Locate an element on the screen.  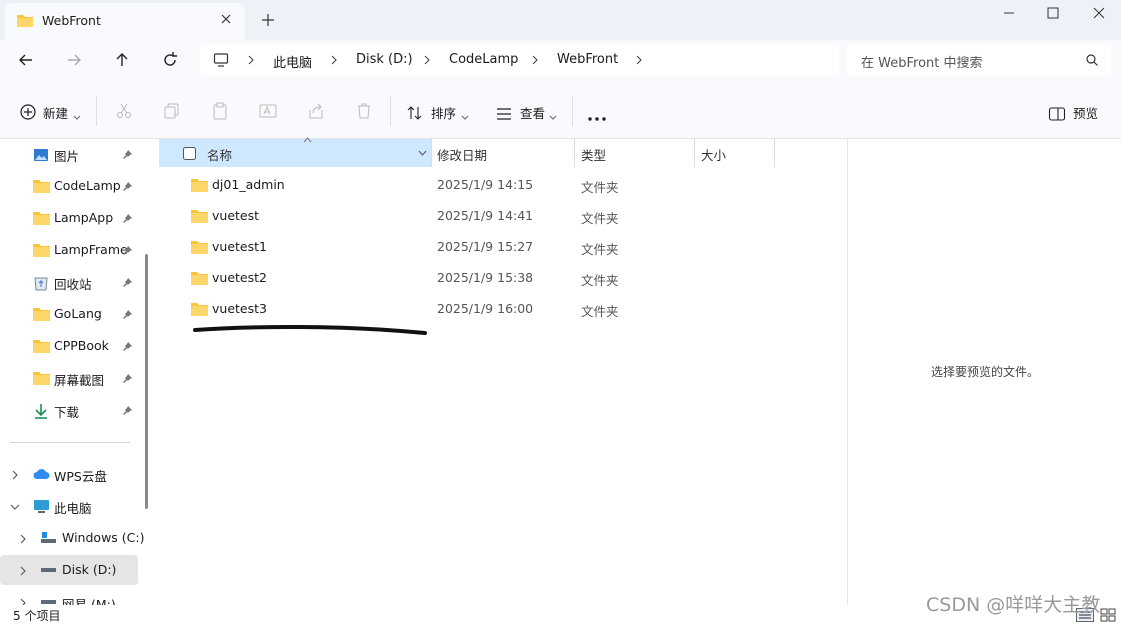
drive-icon is located at coordinates (48, 570).